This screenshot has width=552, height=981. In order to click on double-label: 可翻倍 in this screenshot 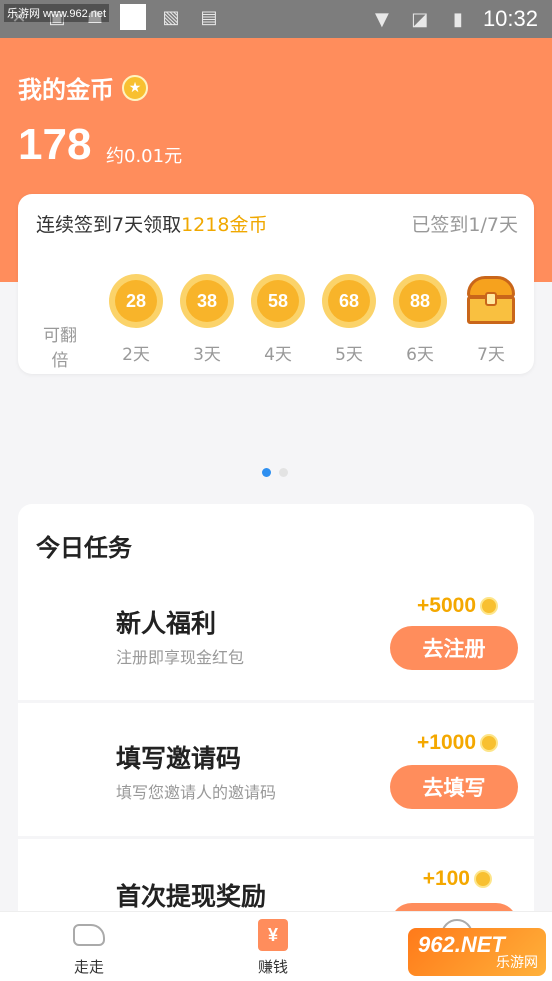, I will do `click(60, 348)`.